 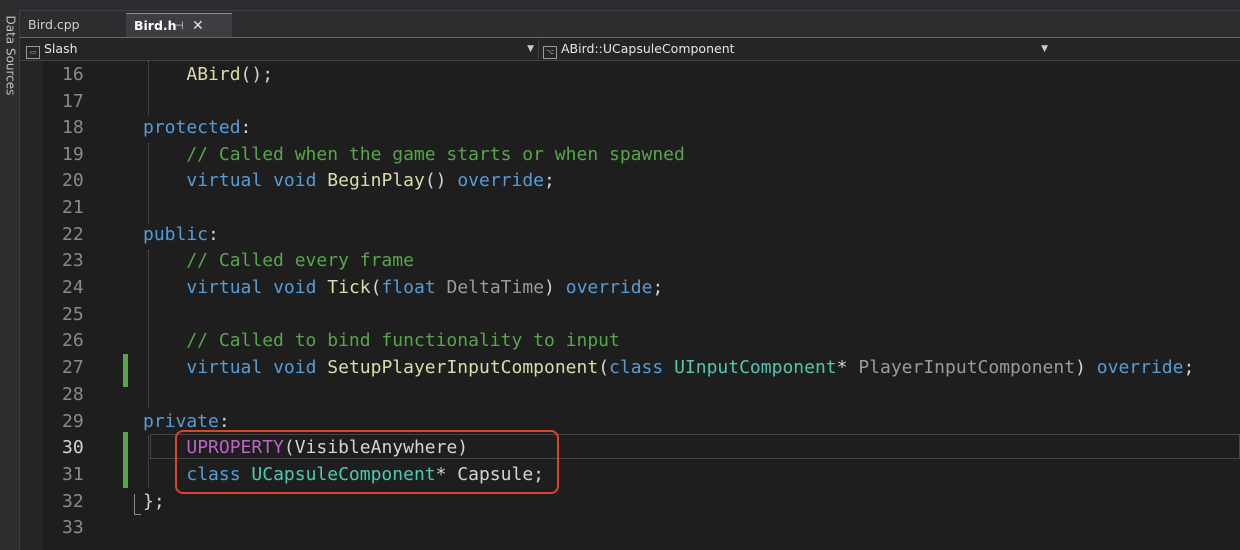 What do you see at coordinates (381, 340) in the screenshot?
I see `code-comment: // Called to bind functionality to input` at bounding box center [381, 340].